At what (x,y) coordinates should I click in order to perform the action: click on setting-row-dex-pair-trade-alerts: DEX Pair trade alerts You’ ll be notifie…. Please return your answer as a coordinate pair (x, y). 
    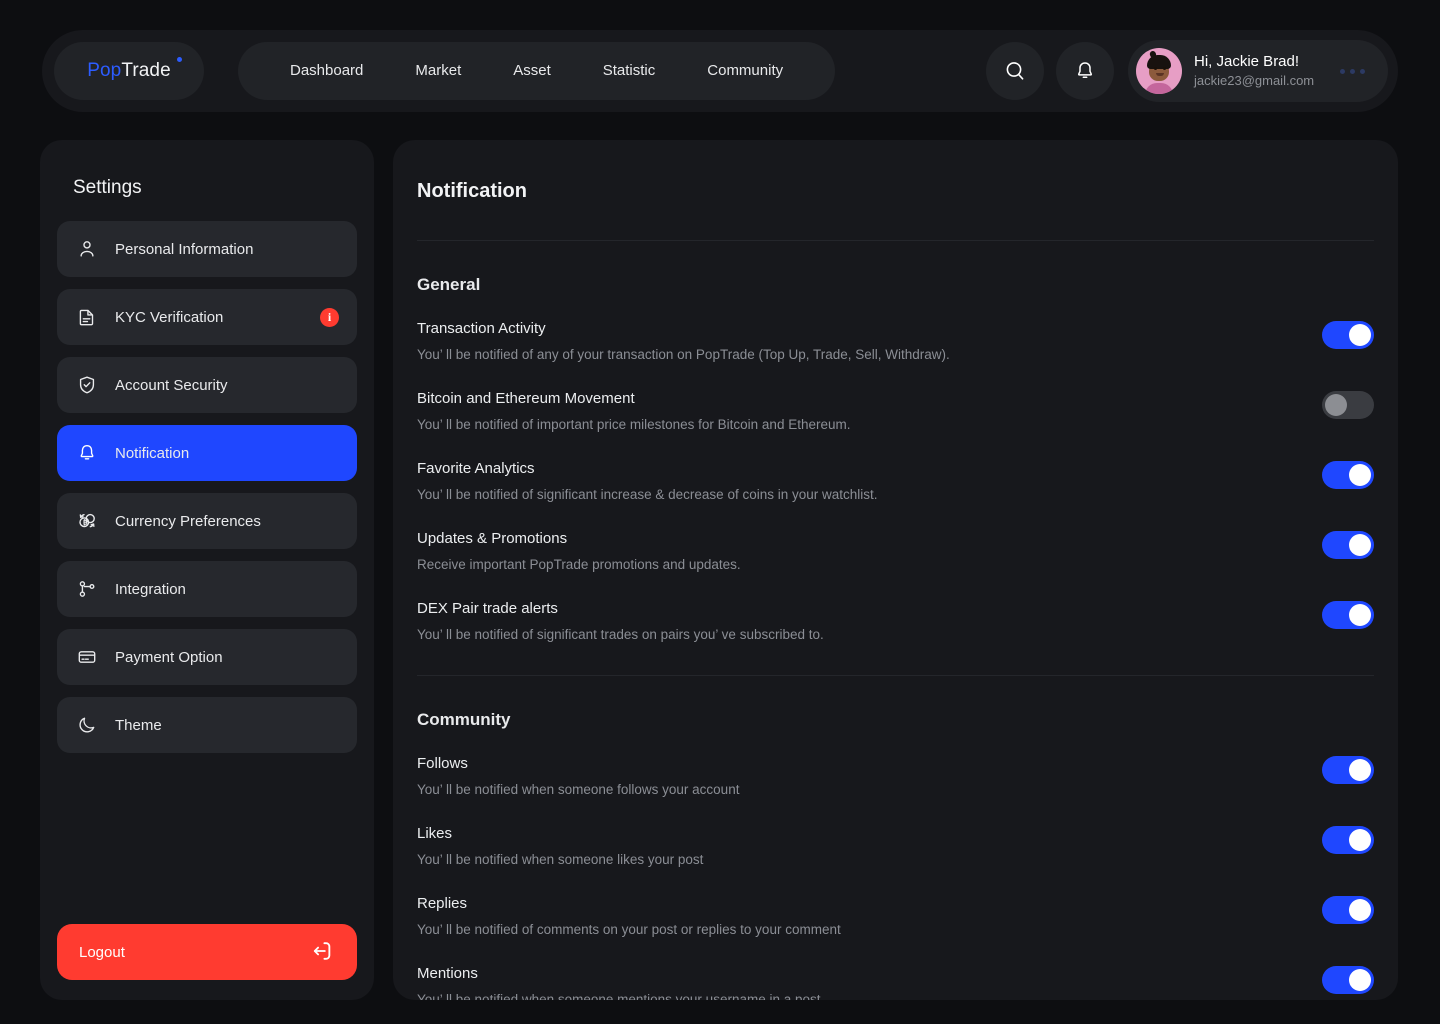
    Looking at the image, I should click on (895, 622).